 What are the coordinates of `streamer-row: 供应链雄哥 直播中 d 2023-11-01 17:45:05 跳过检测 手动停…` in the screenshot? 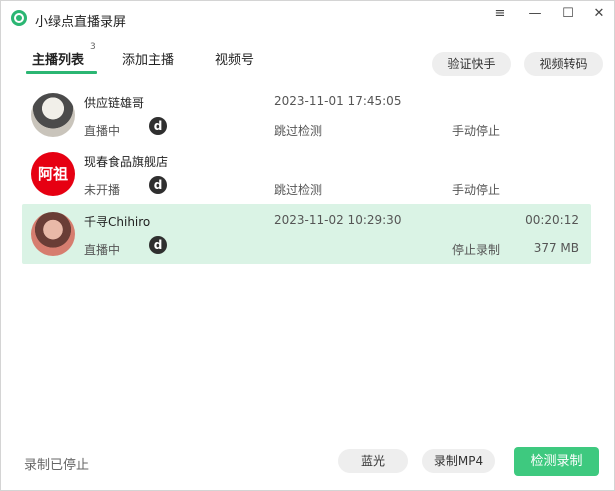 It's located at (306, 115).